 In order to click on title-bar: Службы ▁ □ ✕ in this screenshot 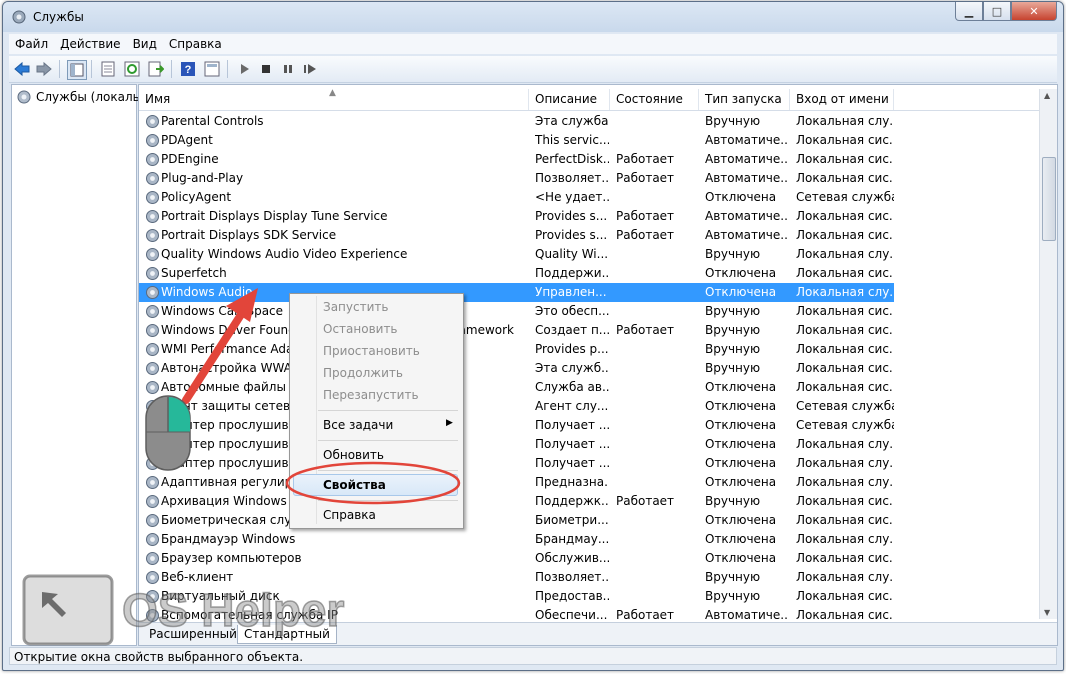, I will do `click(533, 17)`.